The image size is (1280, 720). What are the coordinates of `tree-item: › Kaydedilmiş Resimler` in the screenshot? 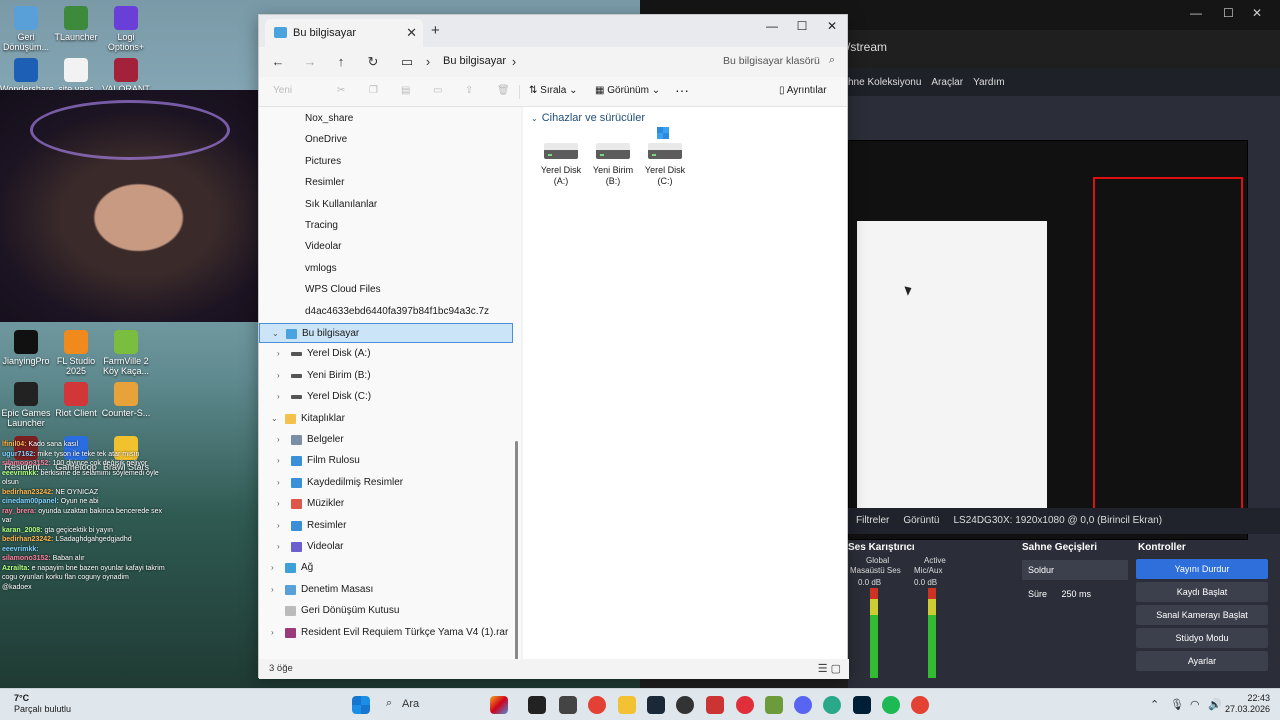 It's located at (386, 483).